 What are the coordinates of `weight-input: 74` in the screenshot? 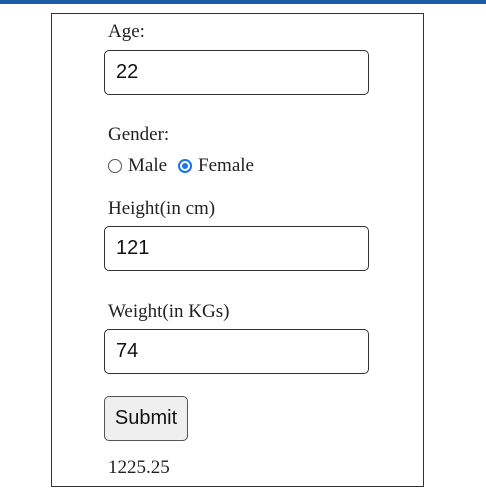 It's located at (236, 351).